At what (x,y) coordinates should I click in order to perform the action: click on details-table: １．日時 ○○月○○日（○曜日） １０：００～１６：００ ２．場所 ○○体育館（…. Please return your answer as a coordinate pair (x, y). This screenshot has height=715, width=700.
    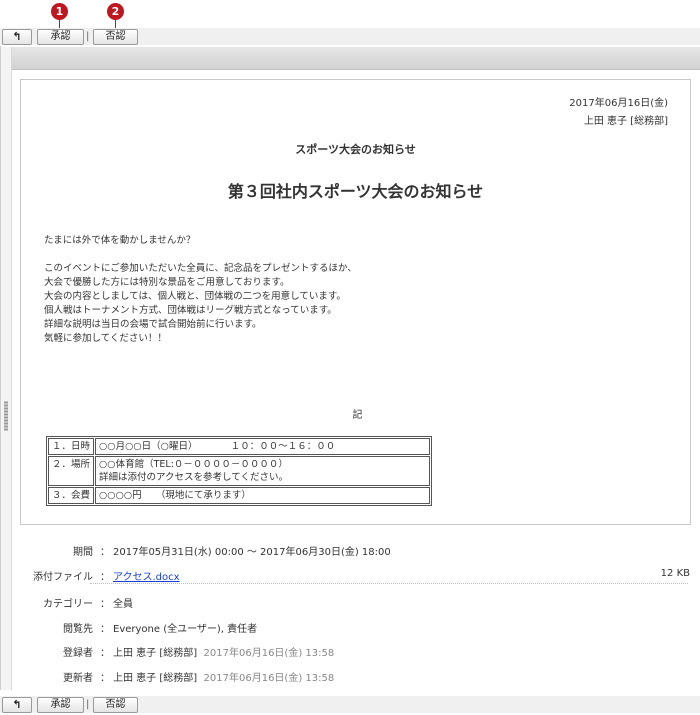
    Looking at the image, I should click on (239, 471).